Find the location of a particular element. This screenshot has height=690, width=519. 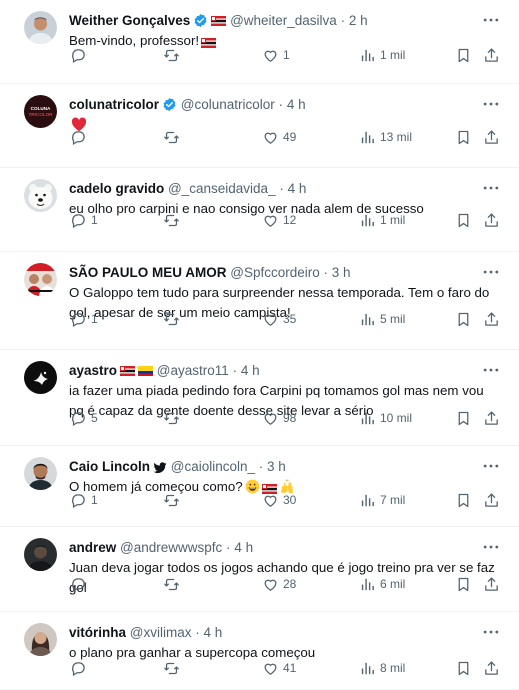

author-name: ayastro is located at coordinates (93, 370).